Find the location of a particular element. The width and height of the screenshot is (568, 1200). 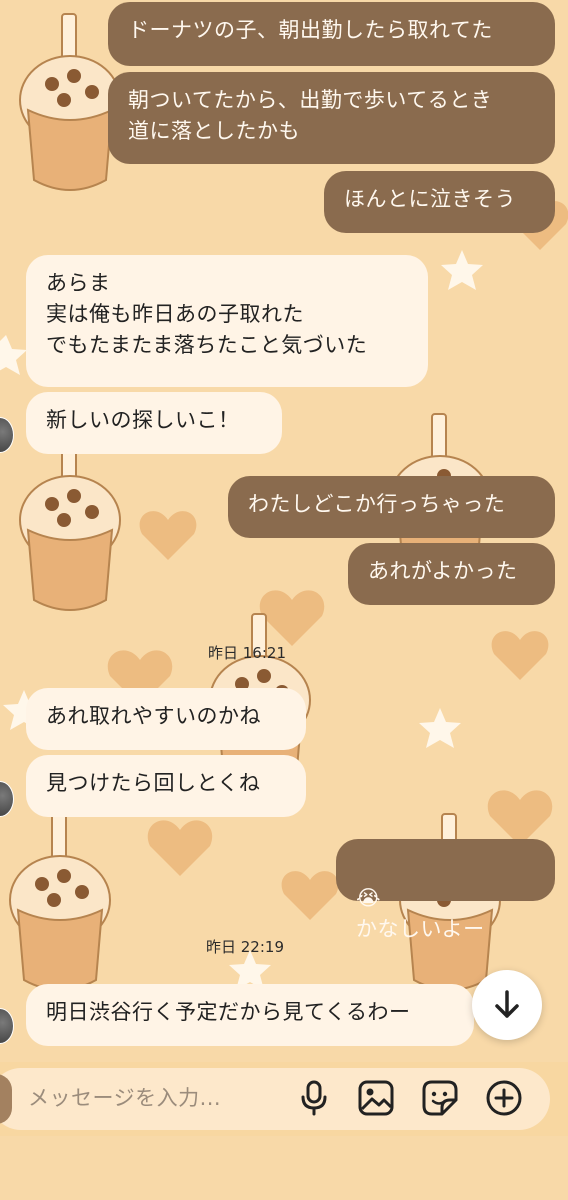

message-bubble-outgoing: わたしどこか行っちゃった is located at coordinates (391, 507).